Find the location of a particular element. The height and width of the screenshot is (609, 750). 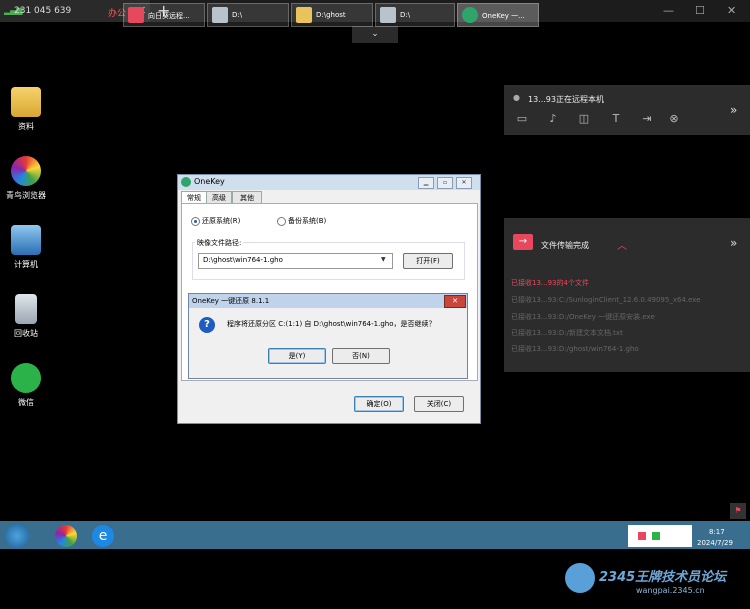

computer-icon is located at coordinates (26, 240).